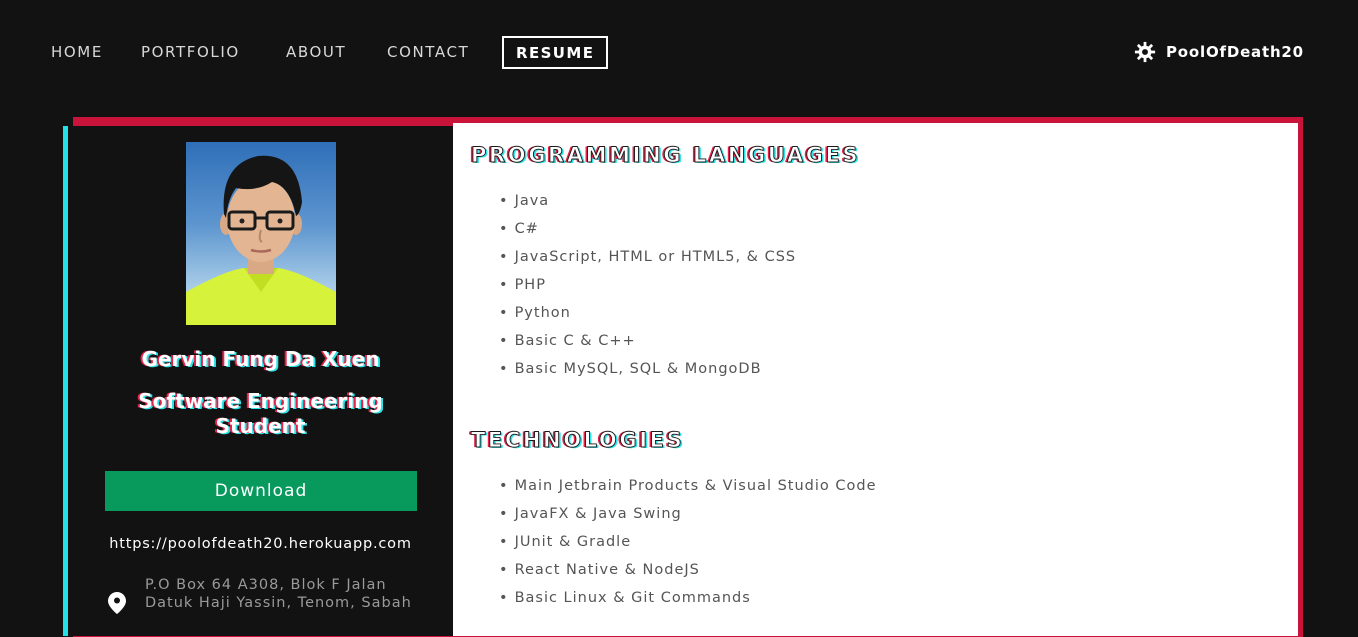 The image size is (1358, 637). I want to click on download-button: Download, so click(261, 491).